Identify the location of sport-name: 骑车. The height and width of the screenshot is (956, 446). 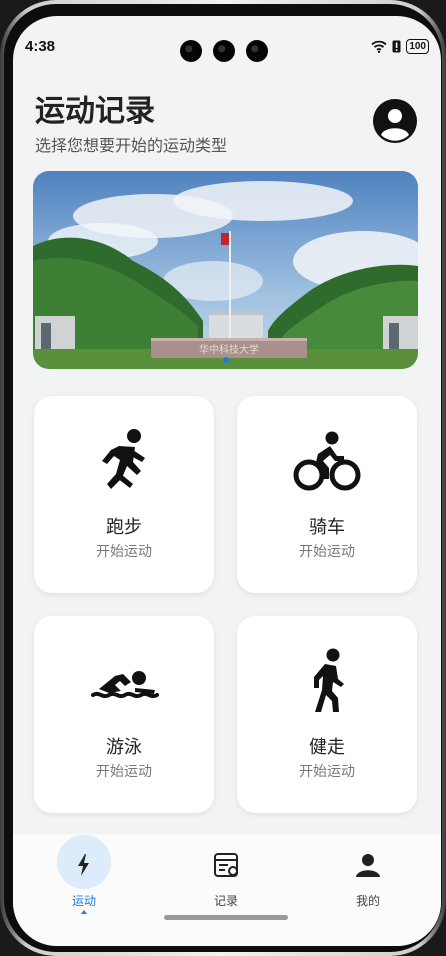
(327, 527).